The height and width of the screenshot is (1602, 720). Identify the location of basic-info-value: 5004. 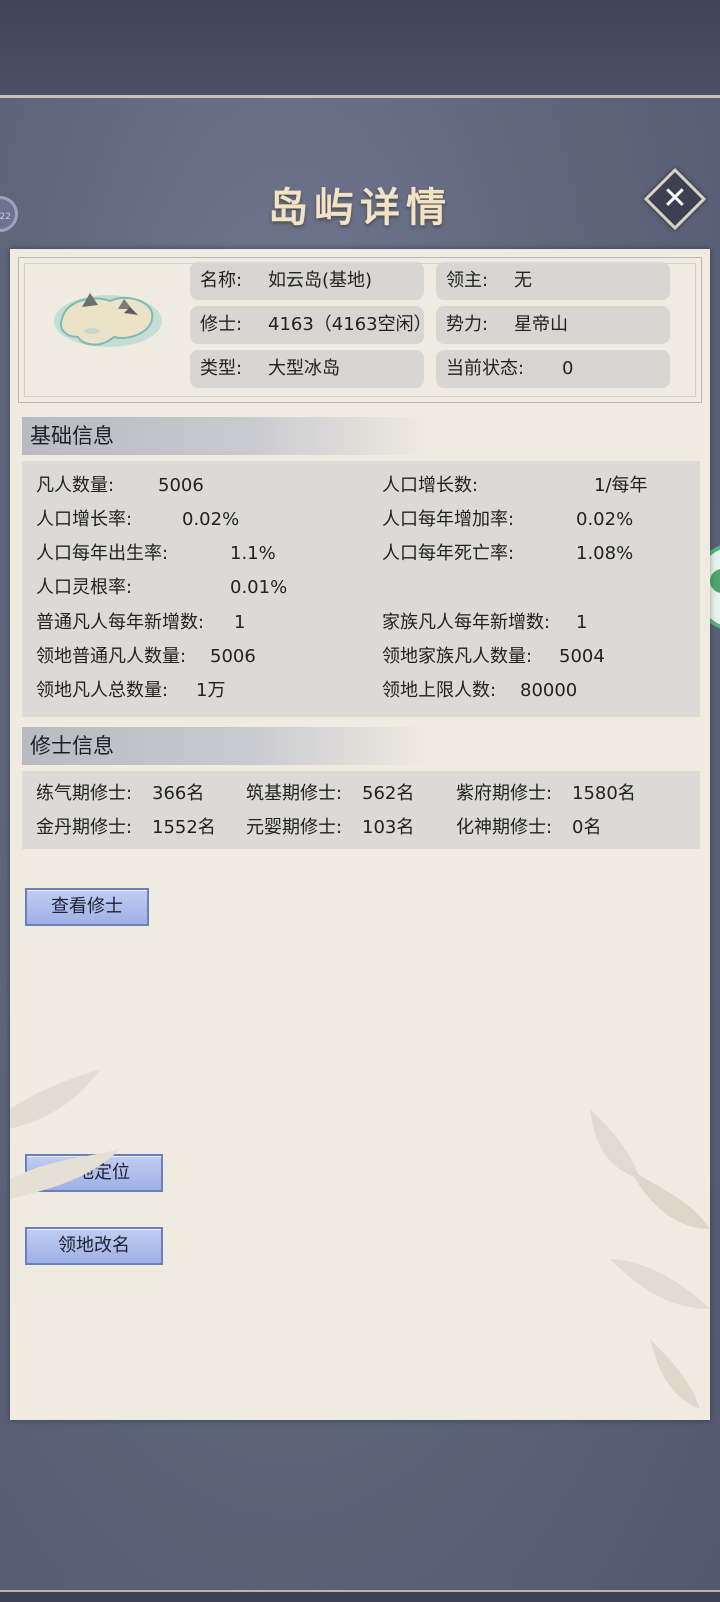
(582, 656).